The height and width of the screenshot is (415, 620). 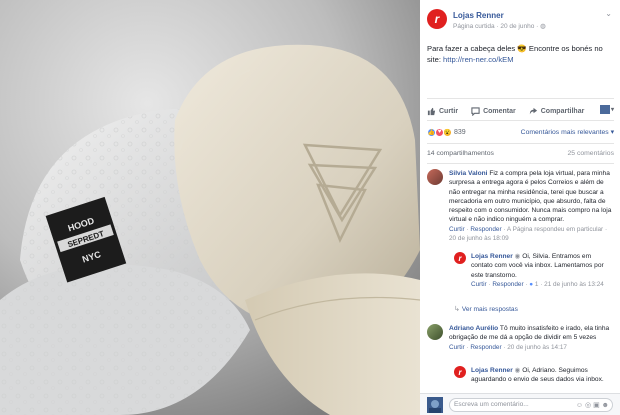 What do you see at coordinates (447, 132) in the screenshot?
I see `wow-reaction-icon: 😮` at bounding box center [447, 132].